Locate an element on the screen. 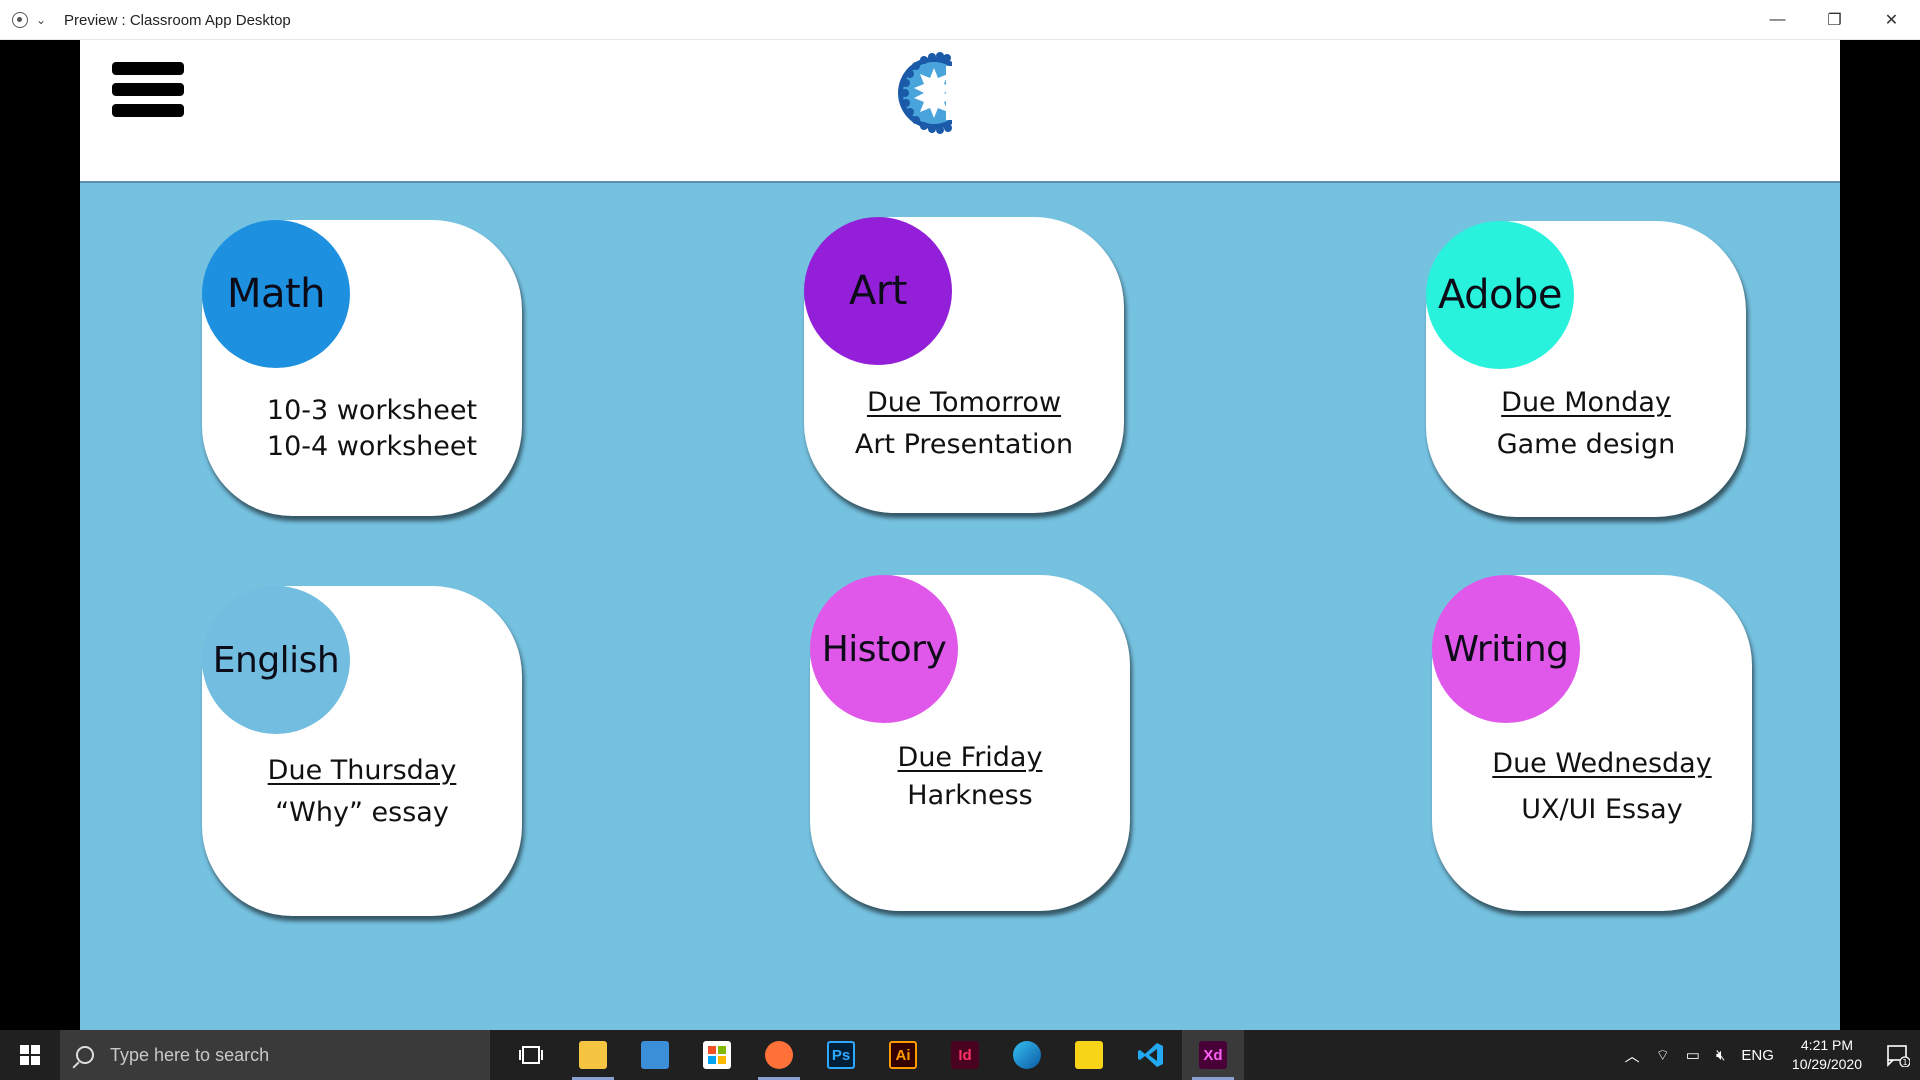 Image resolution: width=1920 pixels, height=1080 pixels. task-view-button is located at coordinates (531, 1055).